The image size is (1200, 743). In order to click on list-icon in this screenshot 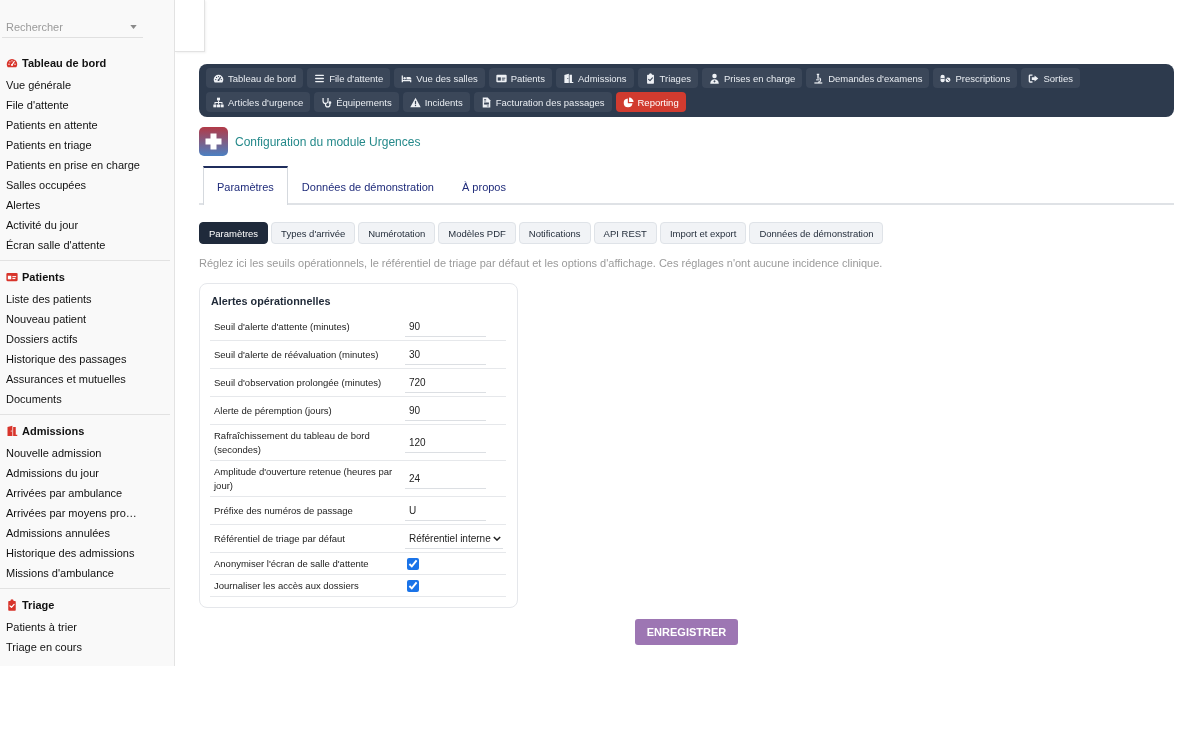, I will do `click(320, 78)`.